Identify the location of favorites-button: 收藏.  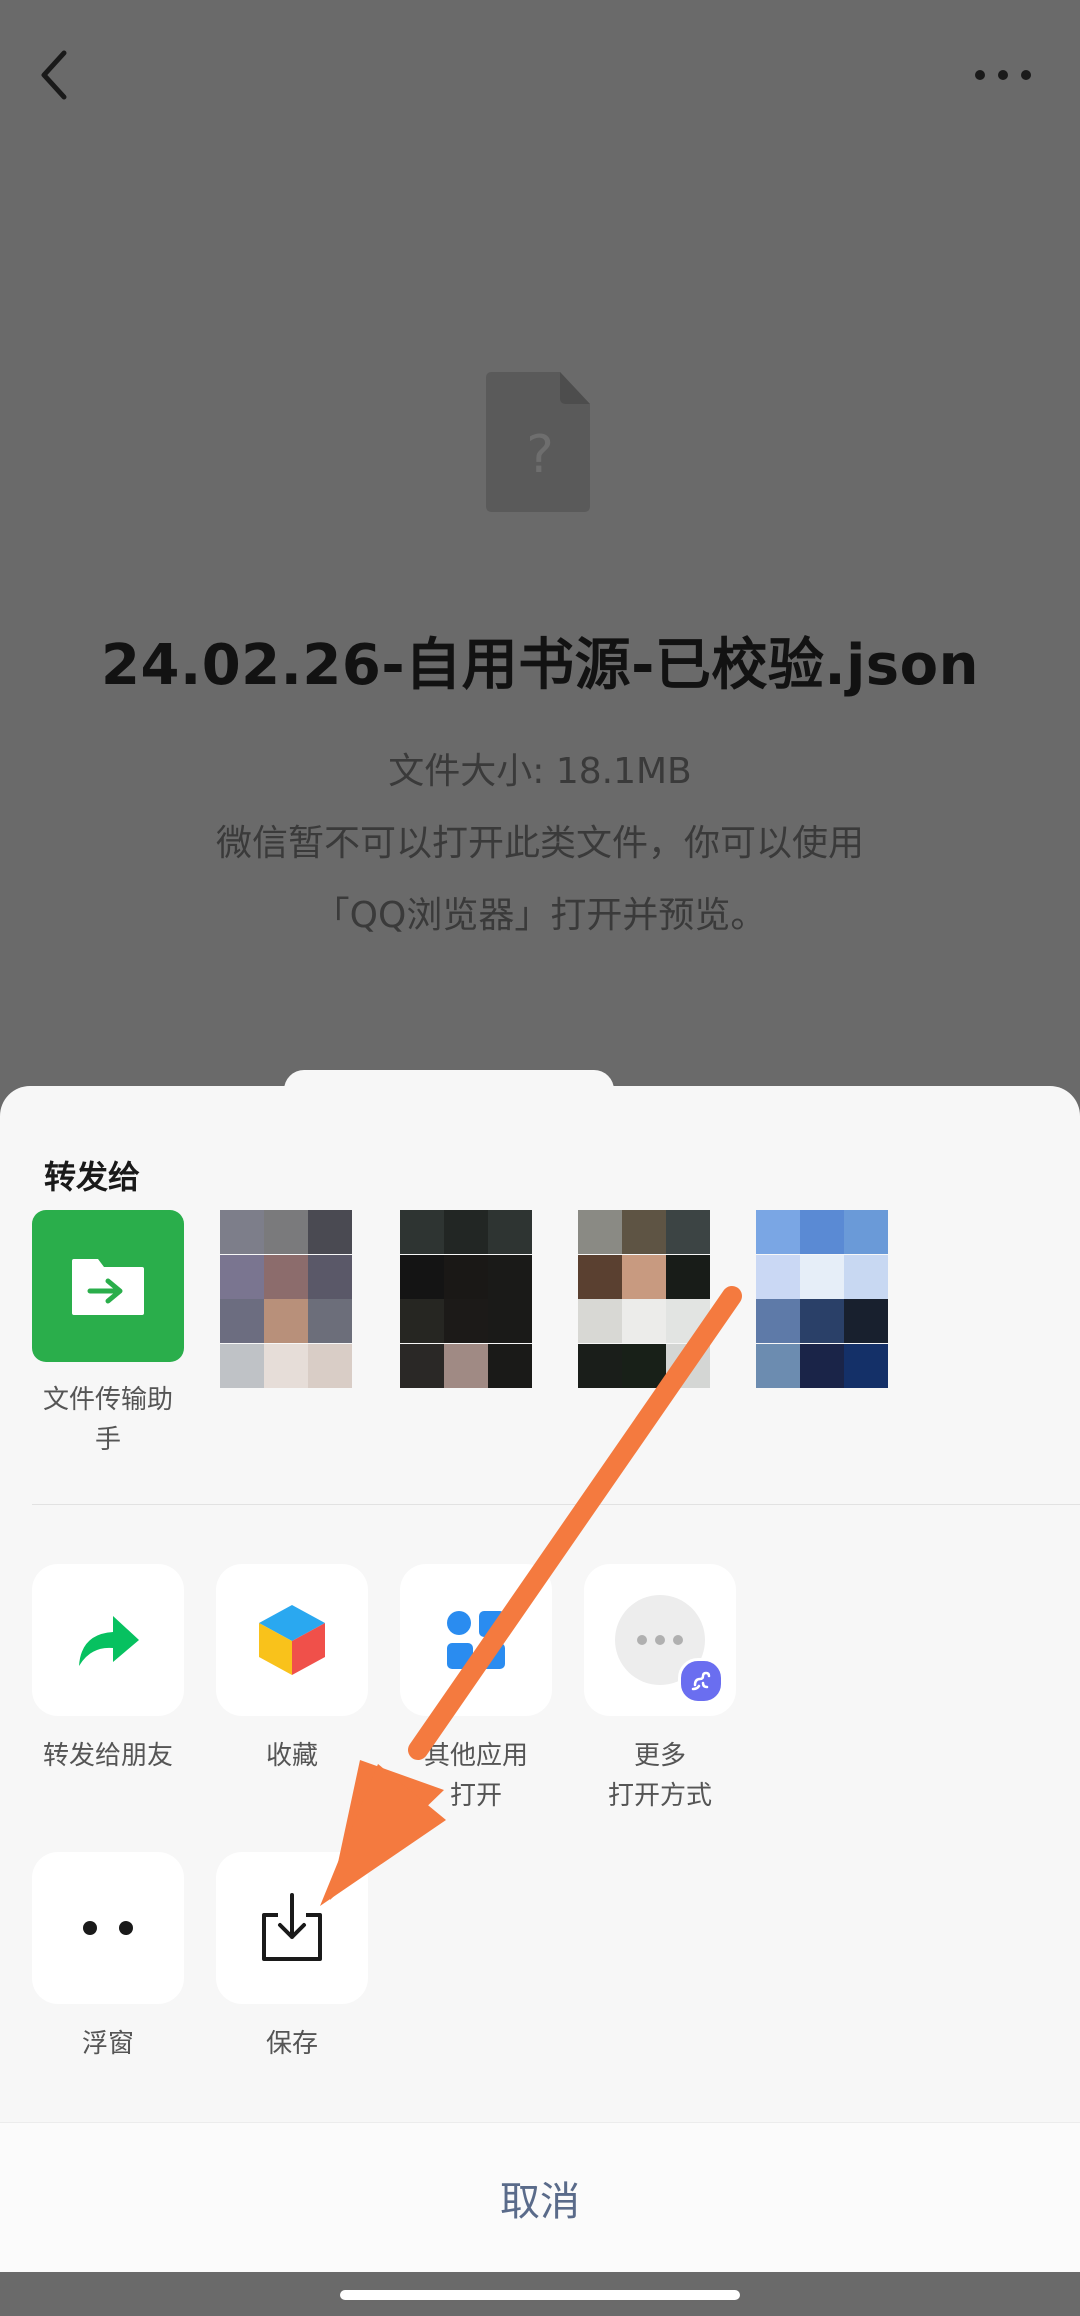
(292, 1670).